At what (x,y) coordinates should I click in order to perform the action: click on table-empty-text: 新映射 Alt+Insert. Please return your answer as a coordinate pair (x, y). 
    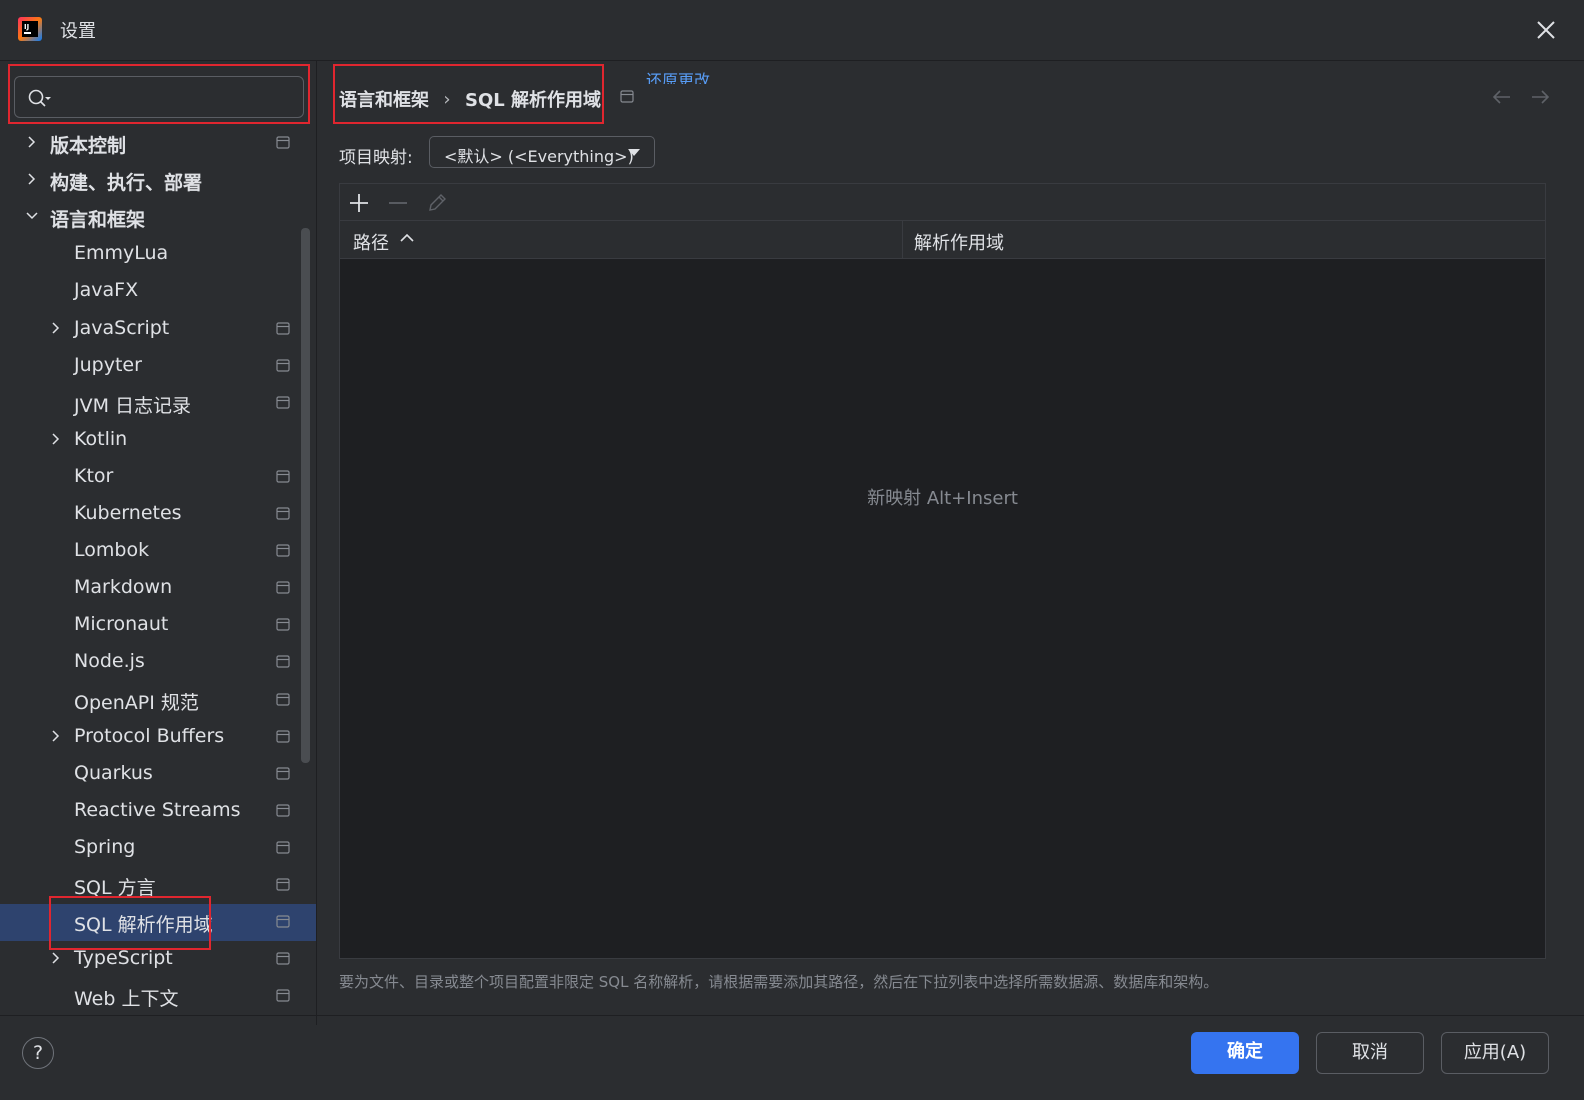
    Looking at the image, I should click on (942, 498).